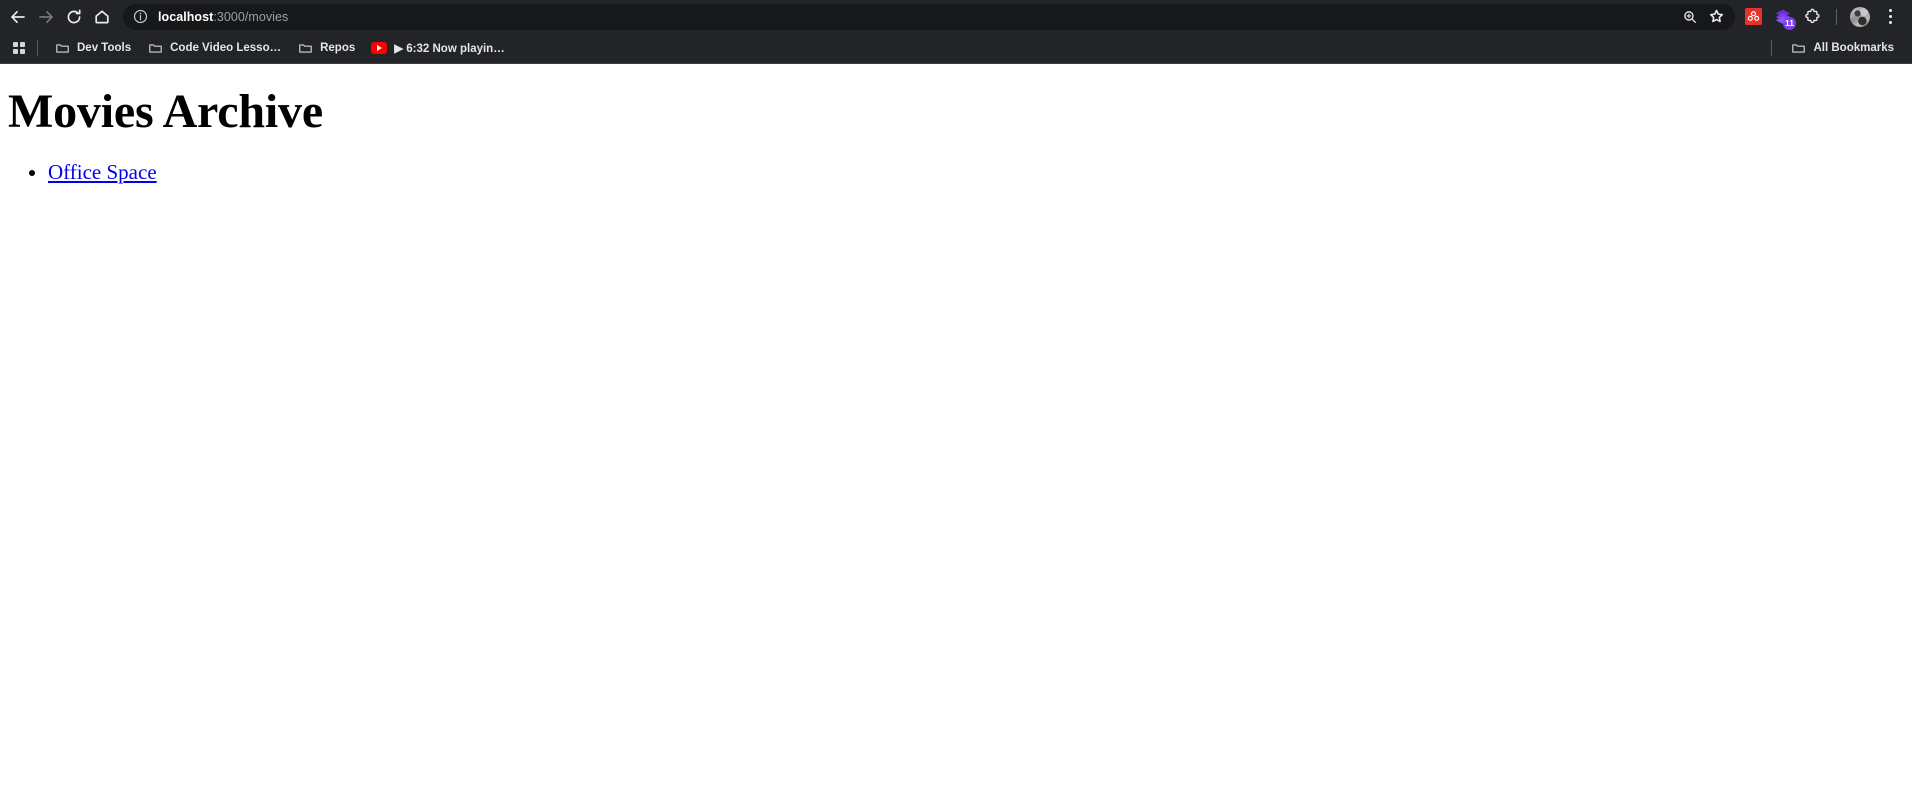 The width and height of the screenshot is (1912, 786). What do you see at coordinates (165, 111) in the screenshot?
I see `page-title: Movies Archive` at bounding box center [165, 111].